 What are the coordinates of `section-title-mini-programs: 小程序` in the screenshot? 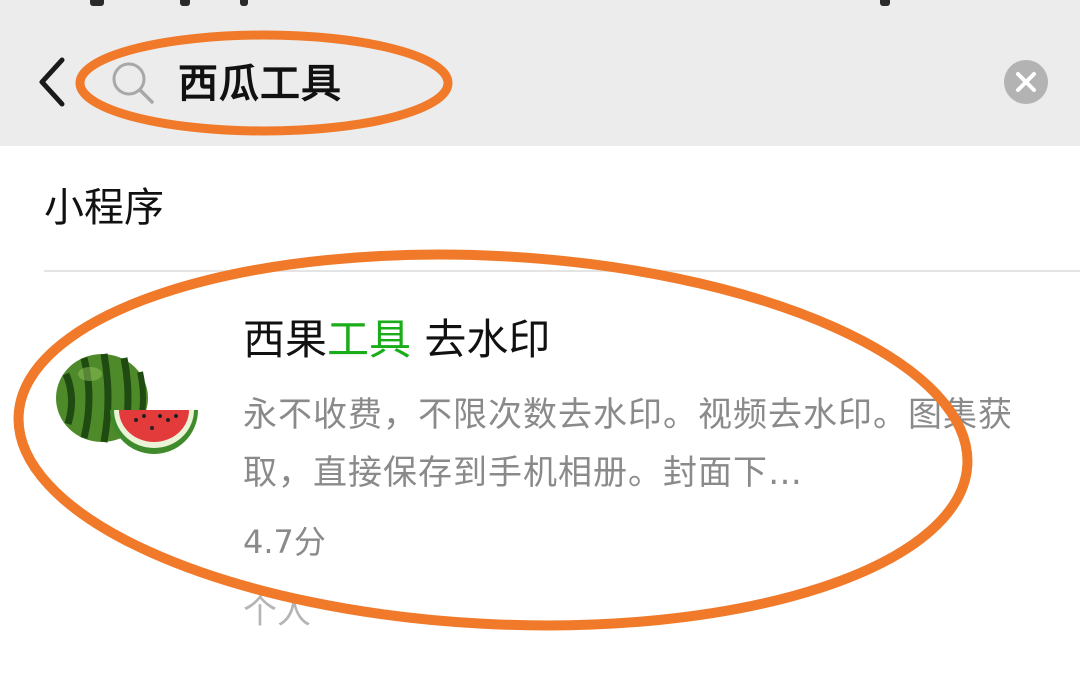 It's located at (104, 208).